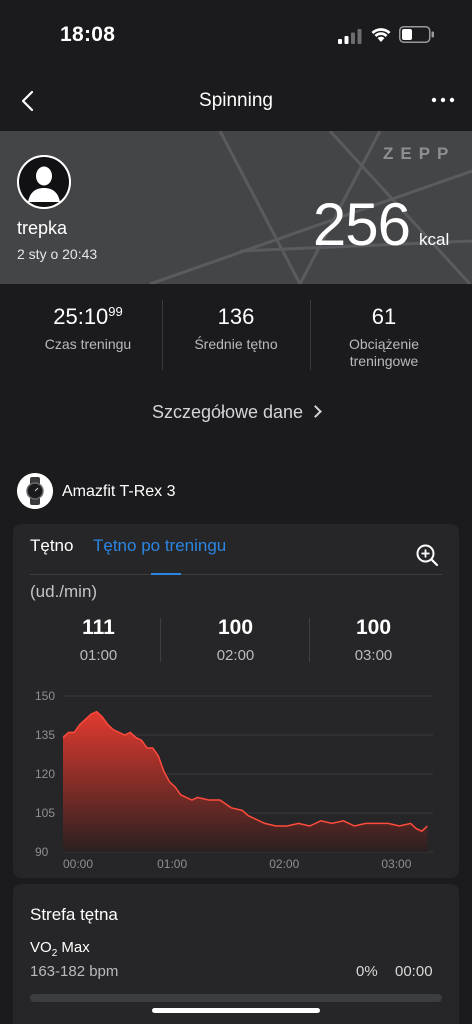  What do you see at coordinates (45, 774) in the screenshot?
I see `y-tick-label: 120` at bounding box center [45, 774].